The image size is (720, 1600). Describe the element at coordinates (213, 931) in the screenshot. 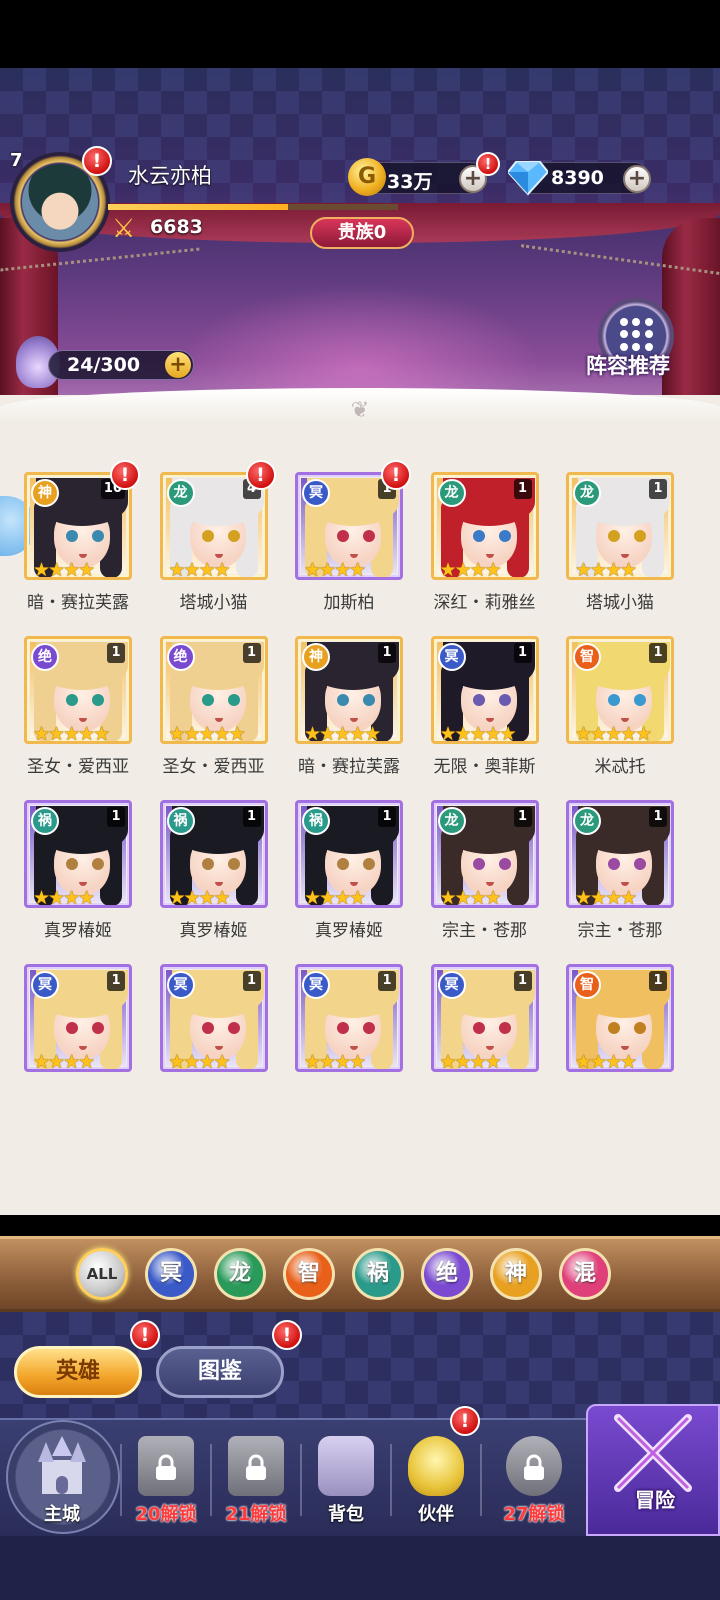

I see `hero-name: 真罗椿姬` at that location.